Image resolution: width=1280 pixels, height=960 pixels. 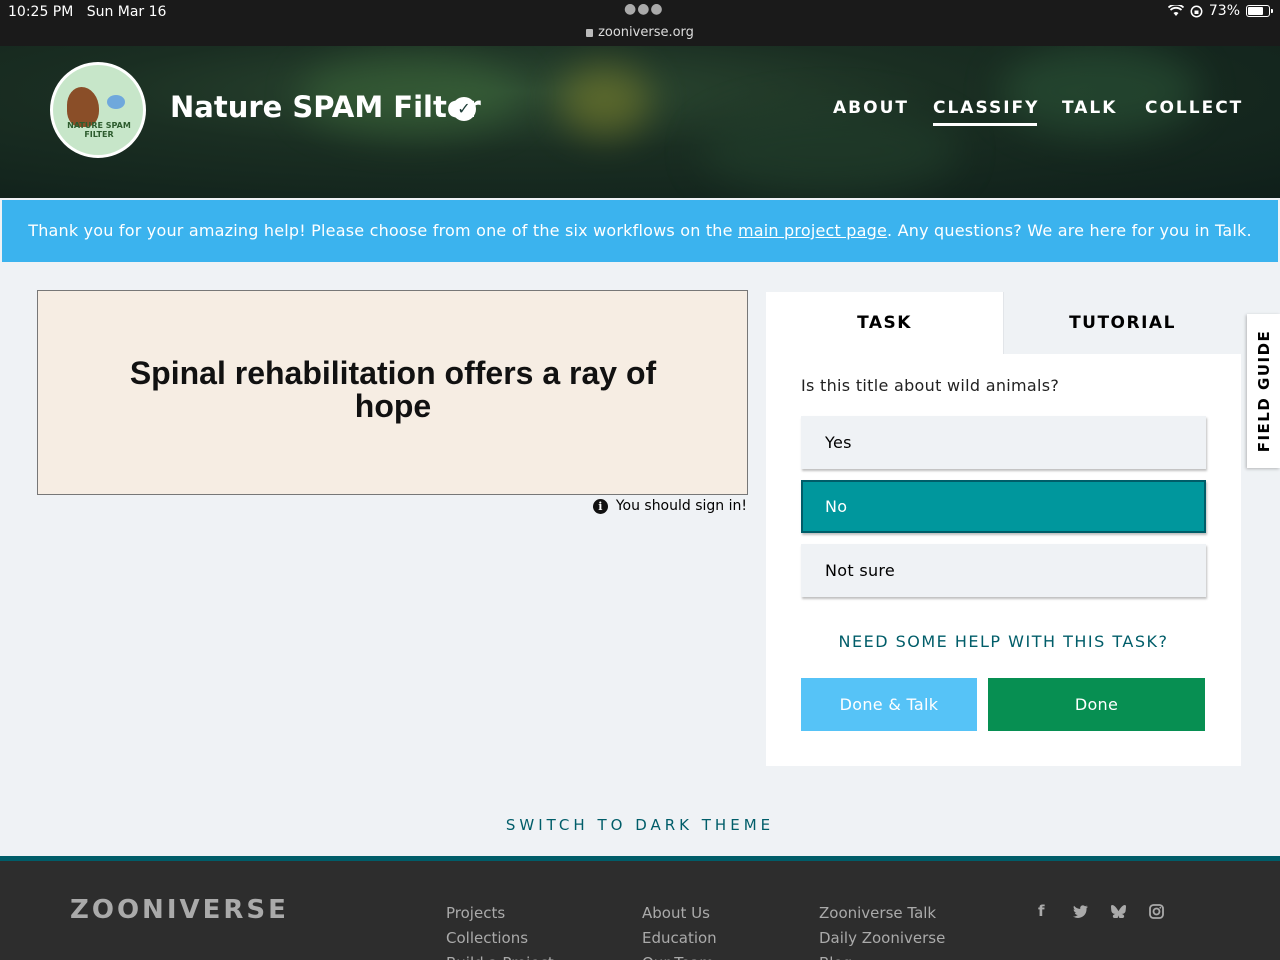 I want to click on twitter-icon, so click(x=1080, y=911).